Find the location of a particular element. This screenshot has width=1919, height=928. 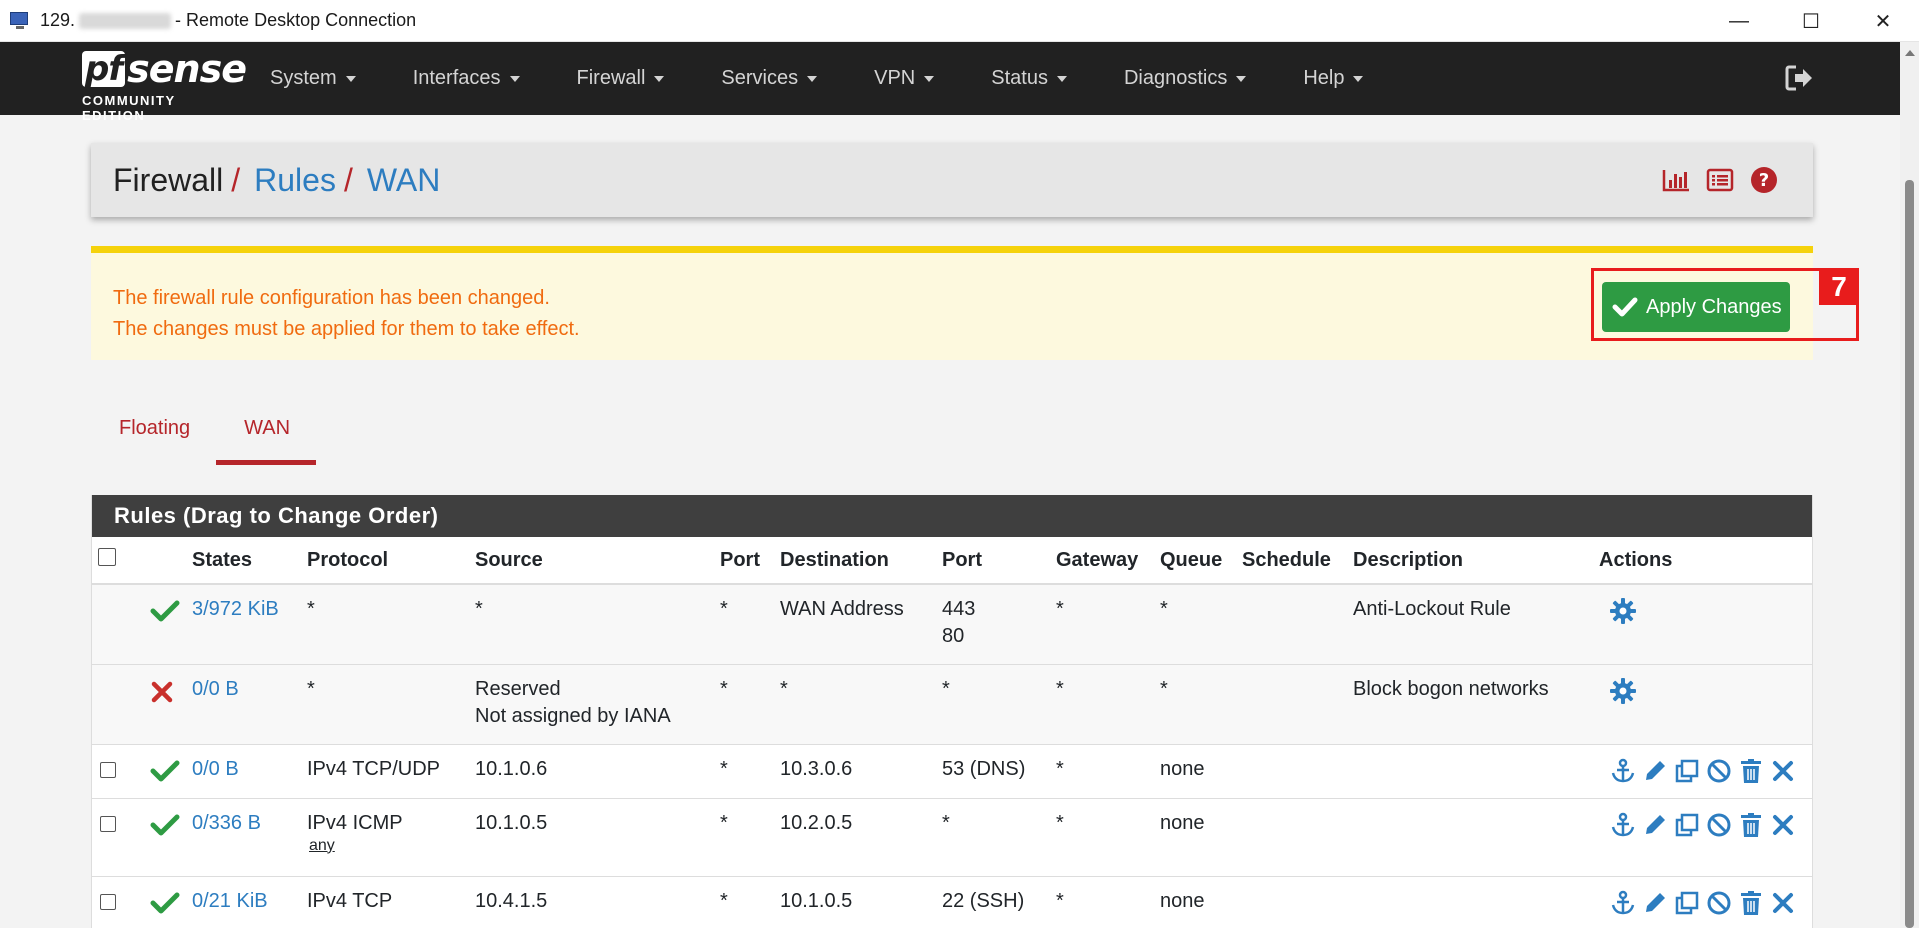

list-log-icon is located at coordinates (1720, 180).